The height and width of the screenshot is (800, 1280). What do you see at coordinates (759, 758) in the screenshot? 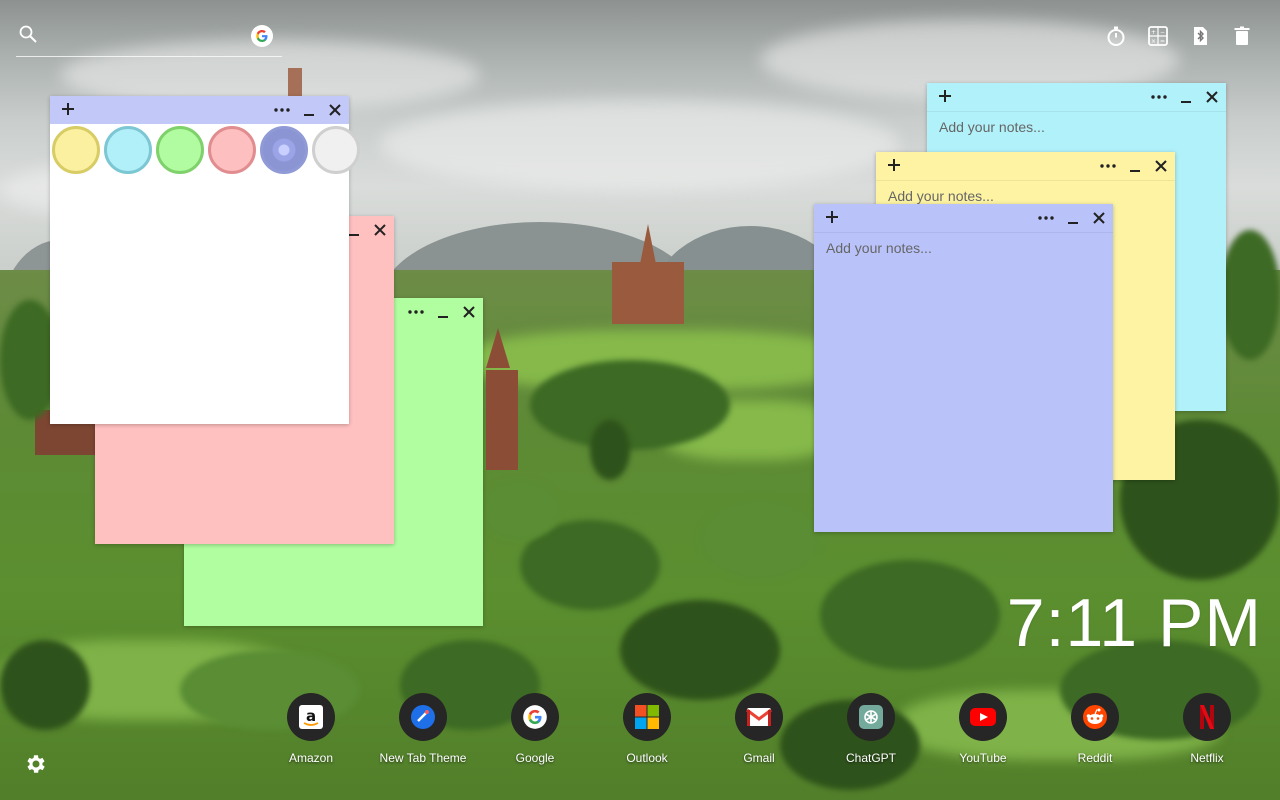
I see `shortcut-label: Gmail` at bounding box center [759, 758].